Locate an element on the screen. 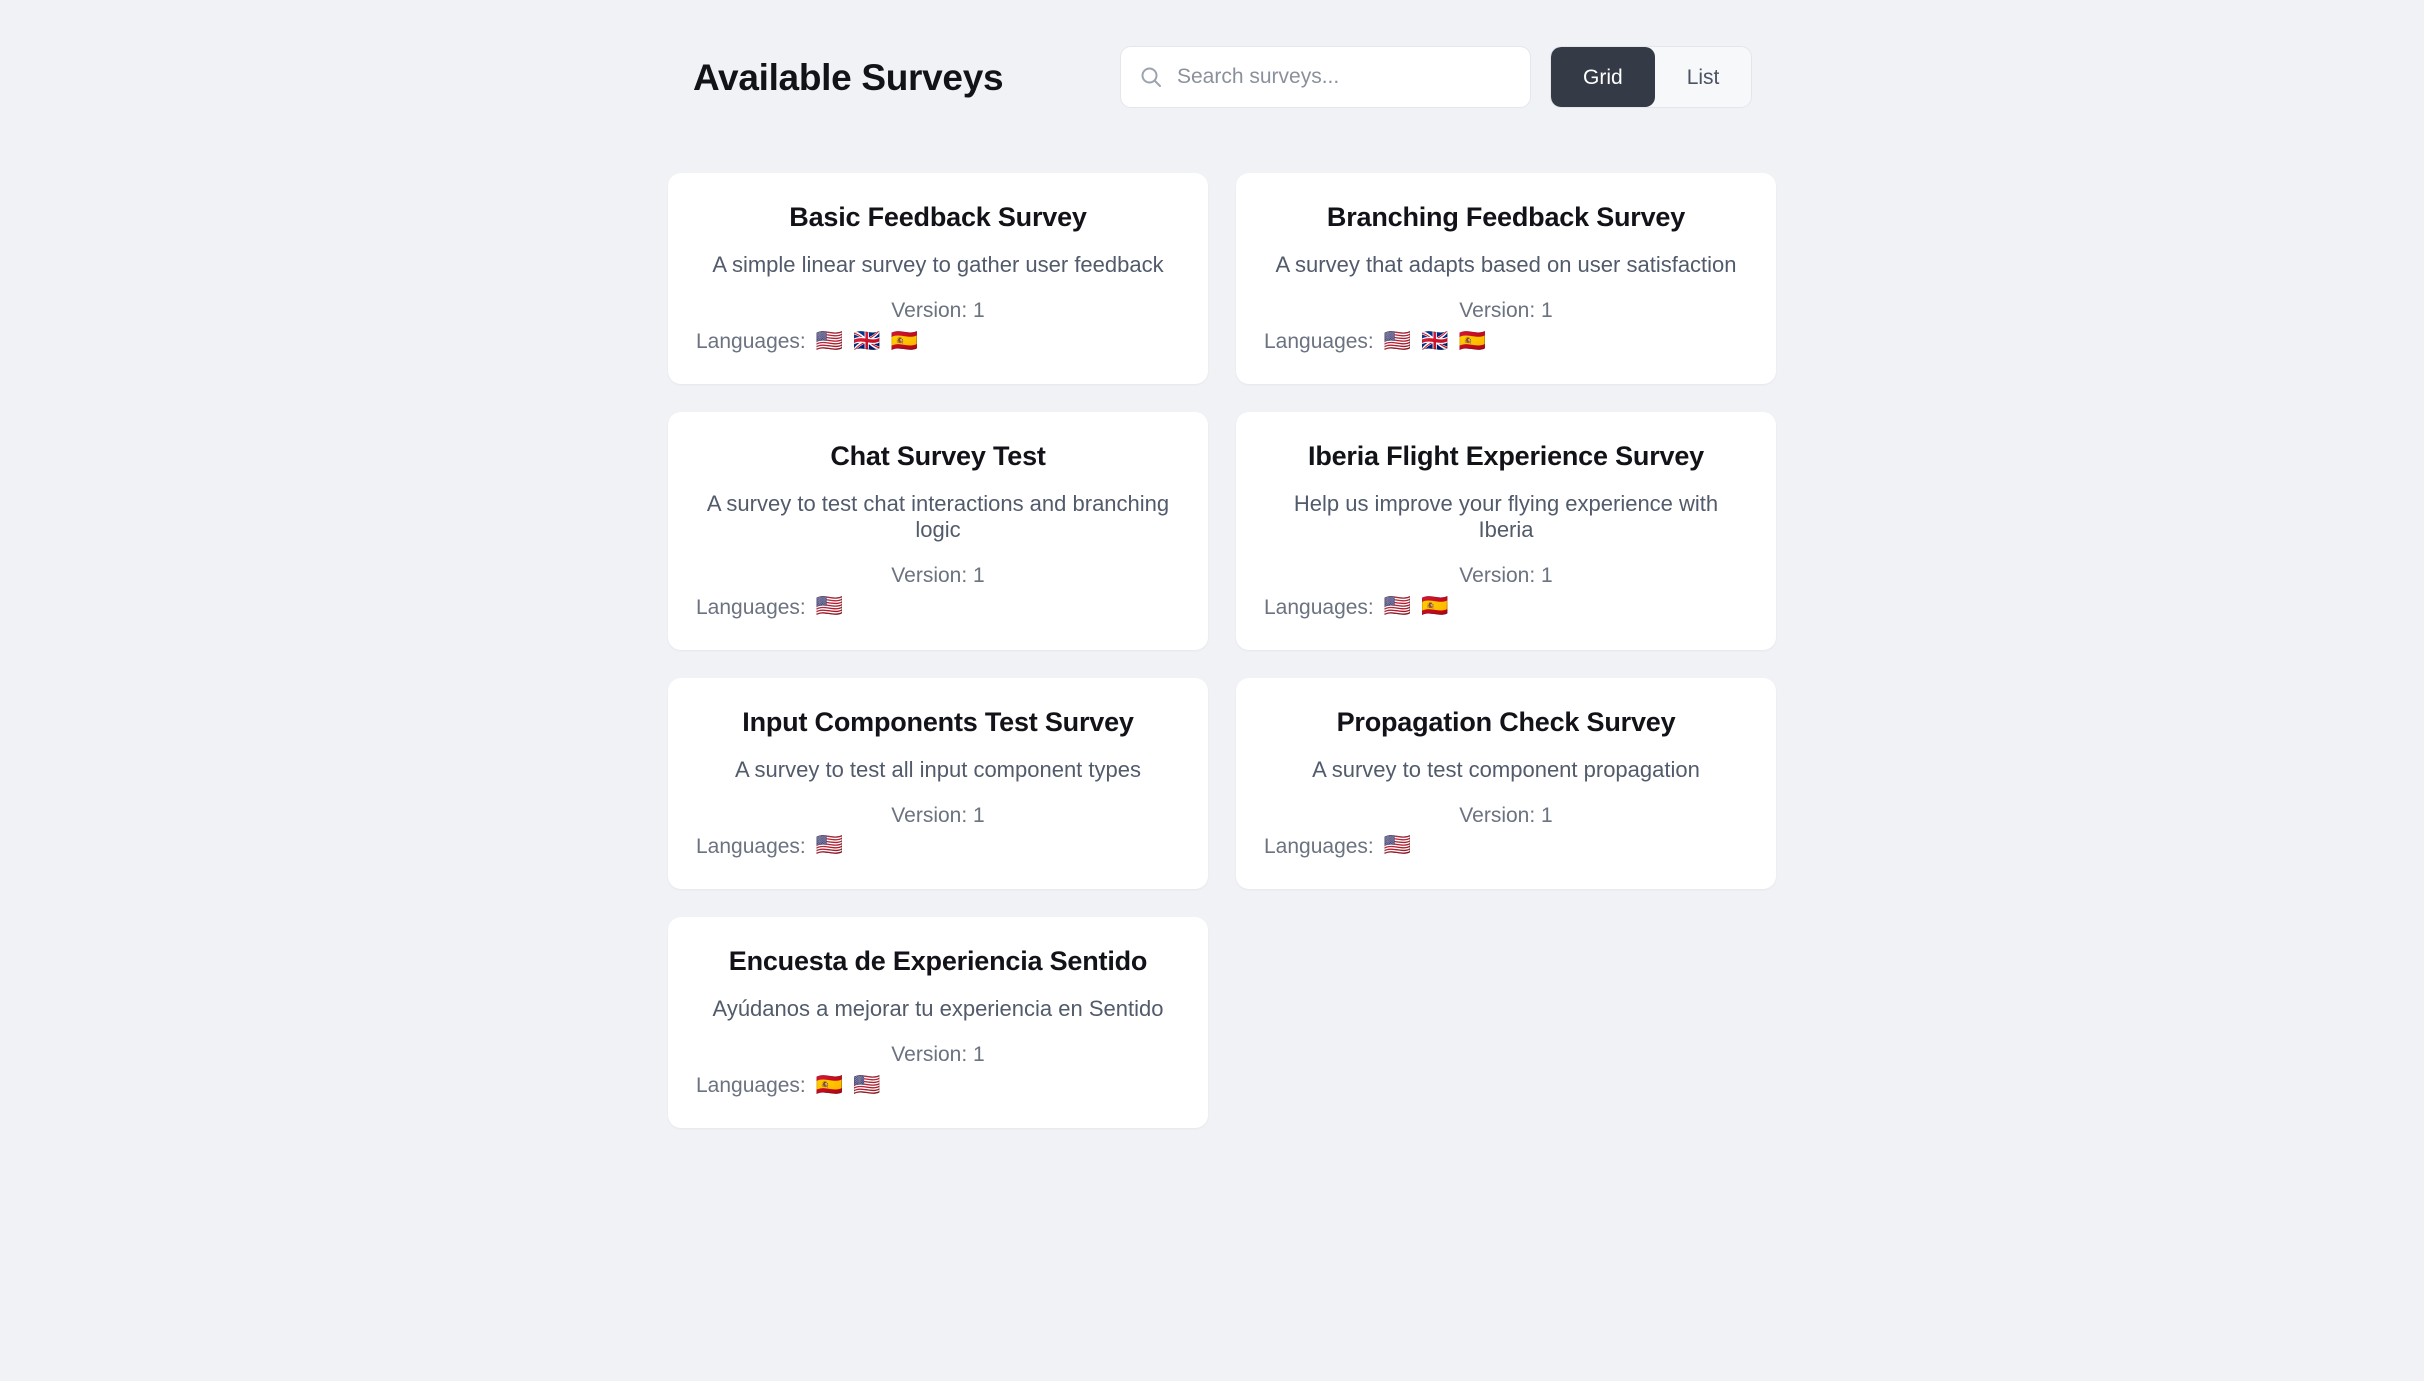  page-header: Available Surveys Grid List is located at coordinates (1223, 77).